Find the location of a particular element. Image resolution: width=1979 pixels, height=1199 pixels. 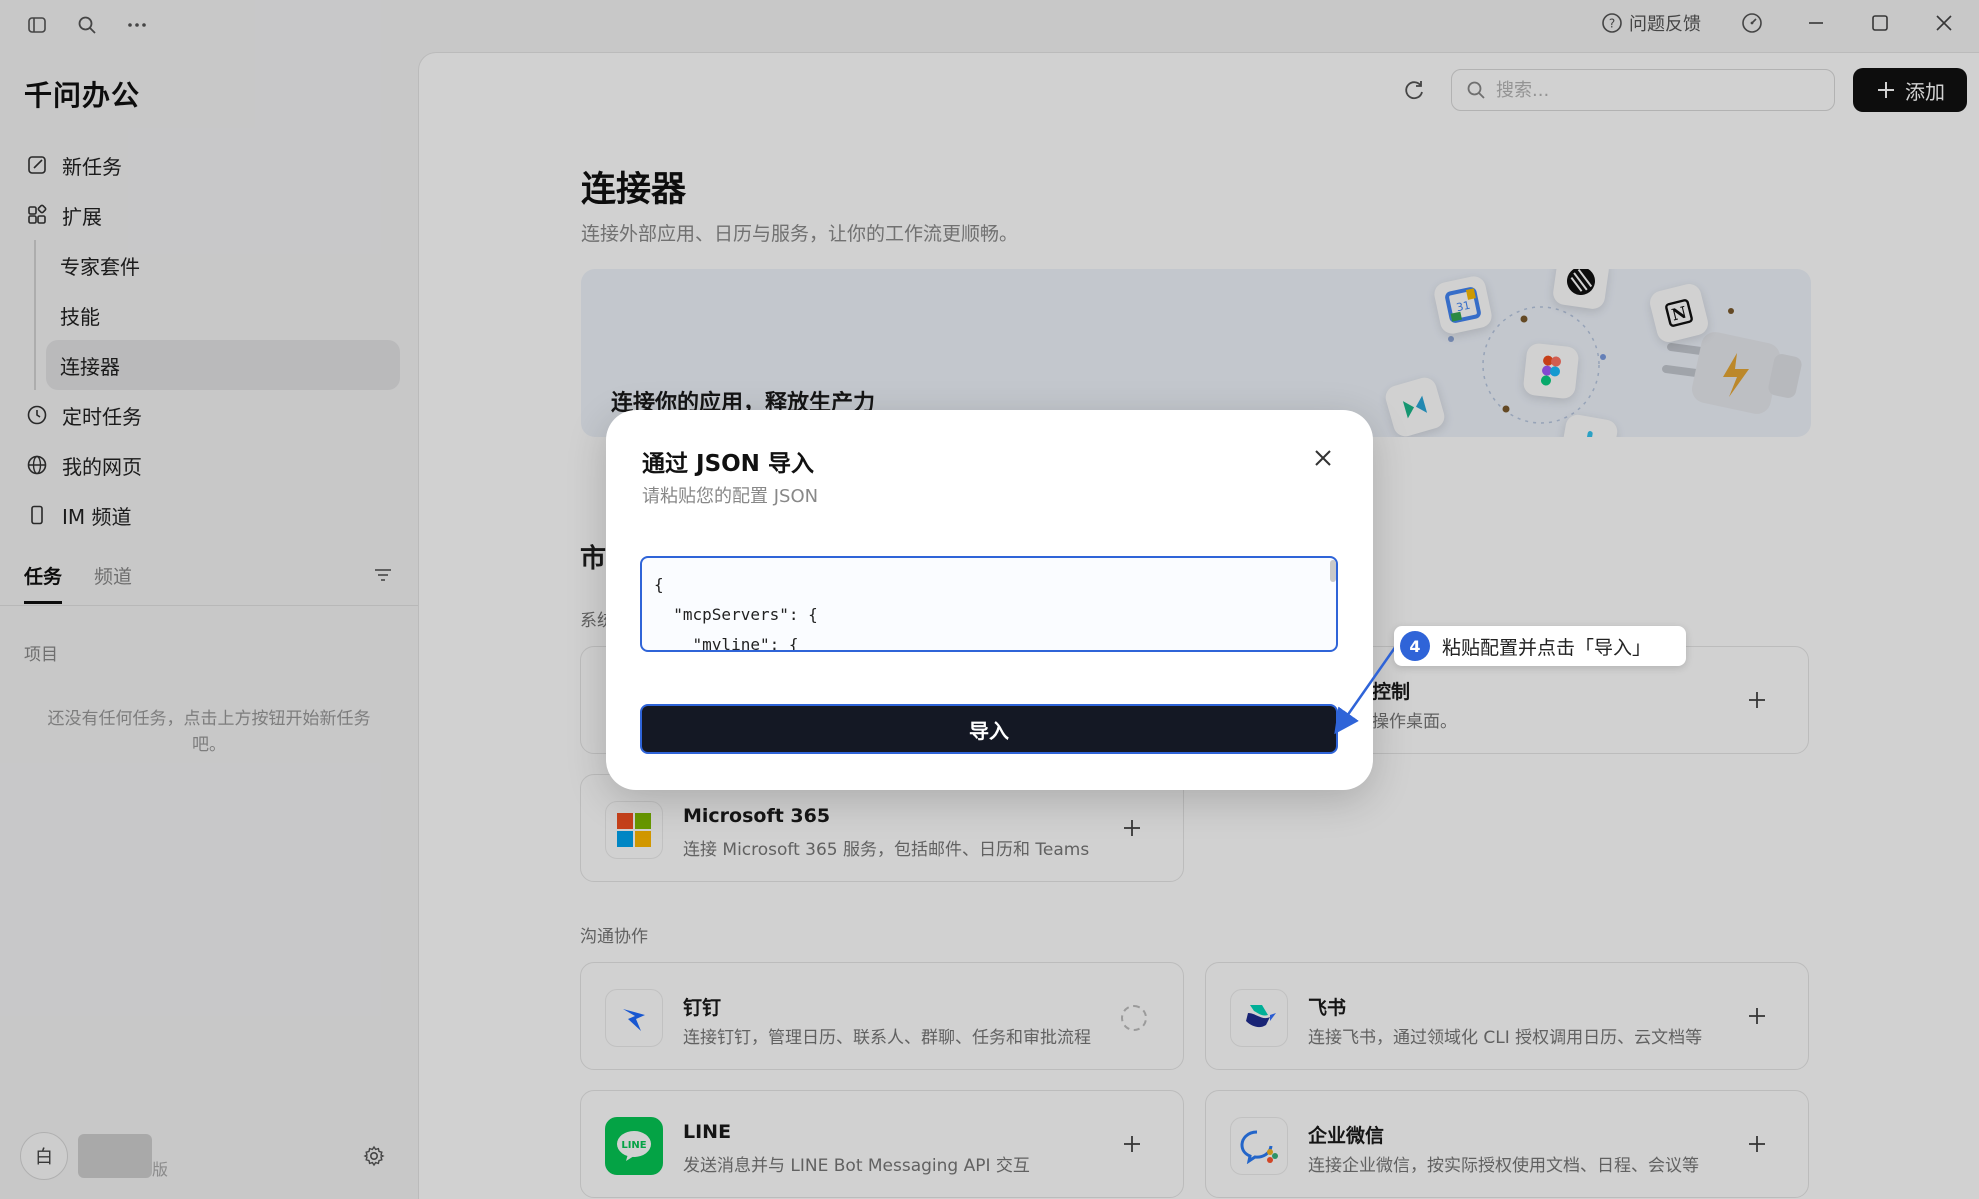

callout-text: 粘贴配置并点击「导入」 is located at coordinates (1547, 647).